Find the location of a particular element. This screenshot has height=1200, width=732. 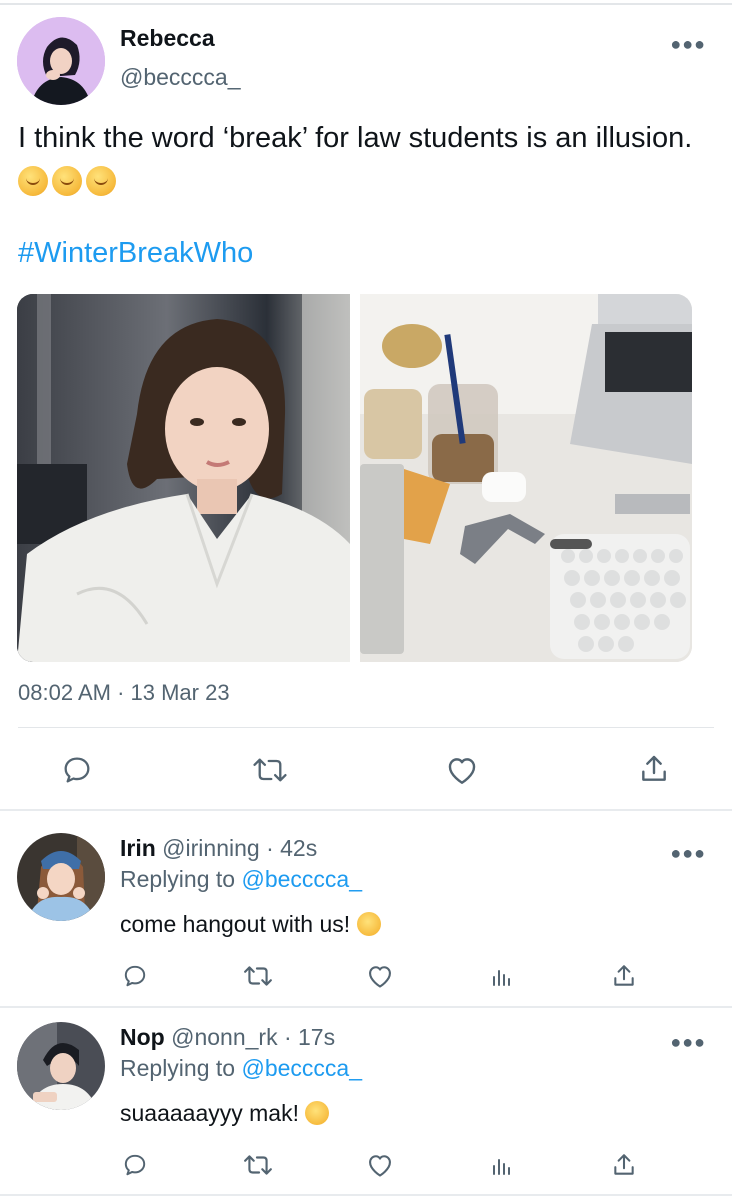

tweet-photo-portrait is located at coordinates (183, 478).